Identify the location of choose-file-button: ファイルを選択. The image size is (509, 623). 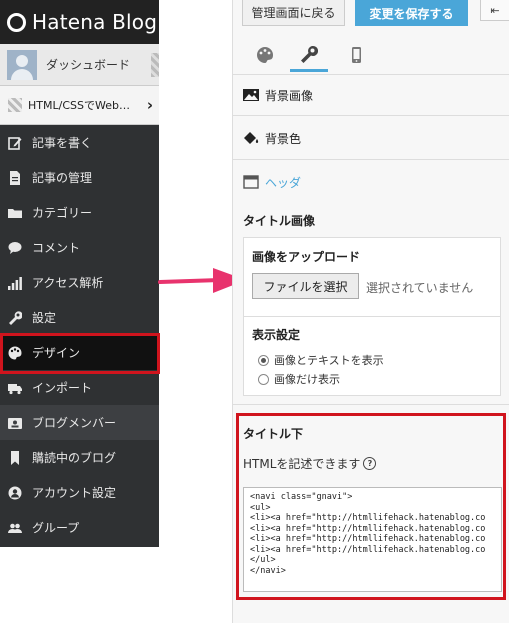
(305, 286).